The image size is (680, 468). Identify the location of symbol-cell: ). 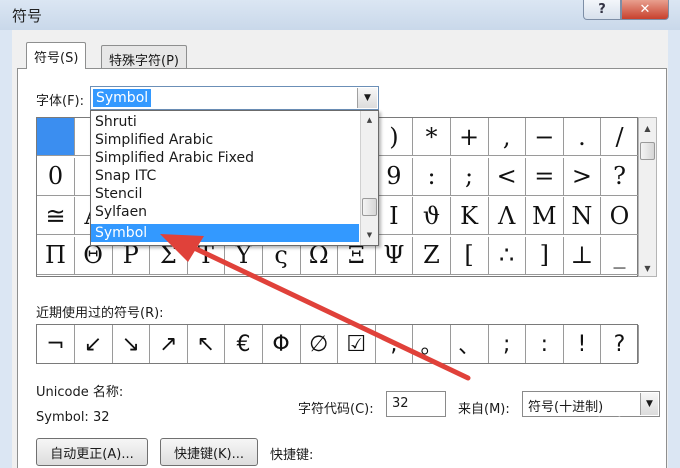
(394, 137).